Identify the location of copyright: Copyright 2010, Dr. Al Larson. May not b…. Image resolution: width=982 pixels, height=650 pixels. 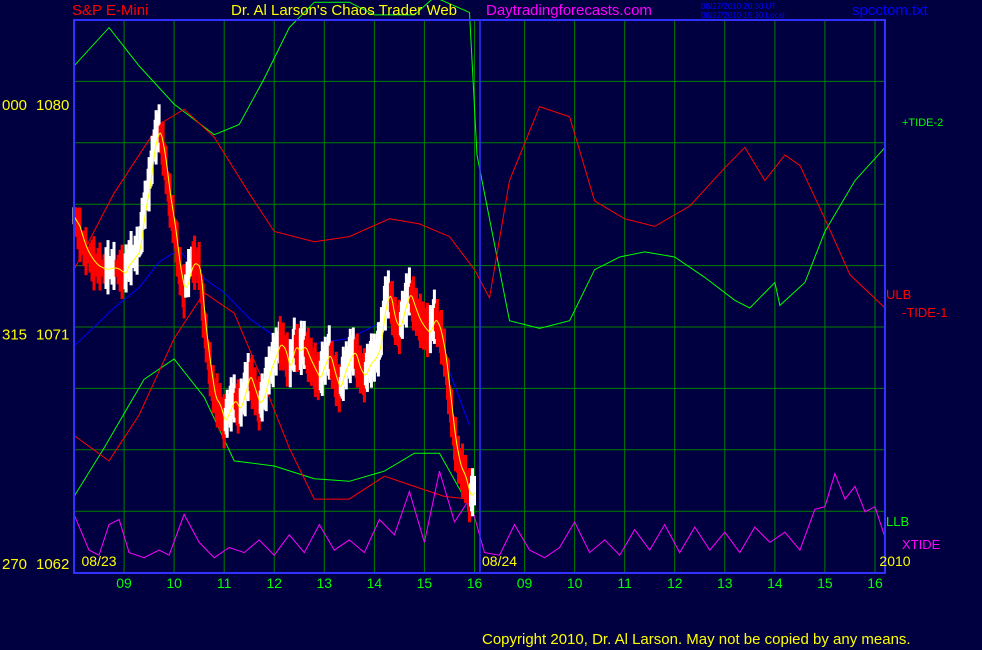
(696, 639).